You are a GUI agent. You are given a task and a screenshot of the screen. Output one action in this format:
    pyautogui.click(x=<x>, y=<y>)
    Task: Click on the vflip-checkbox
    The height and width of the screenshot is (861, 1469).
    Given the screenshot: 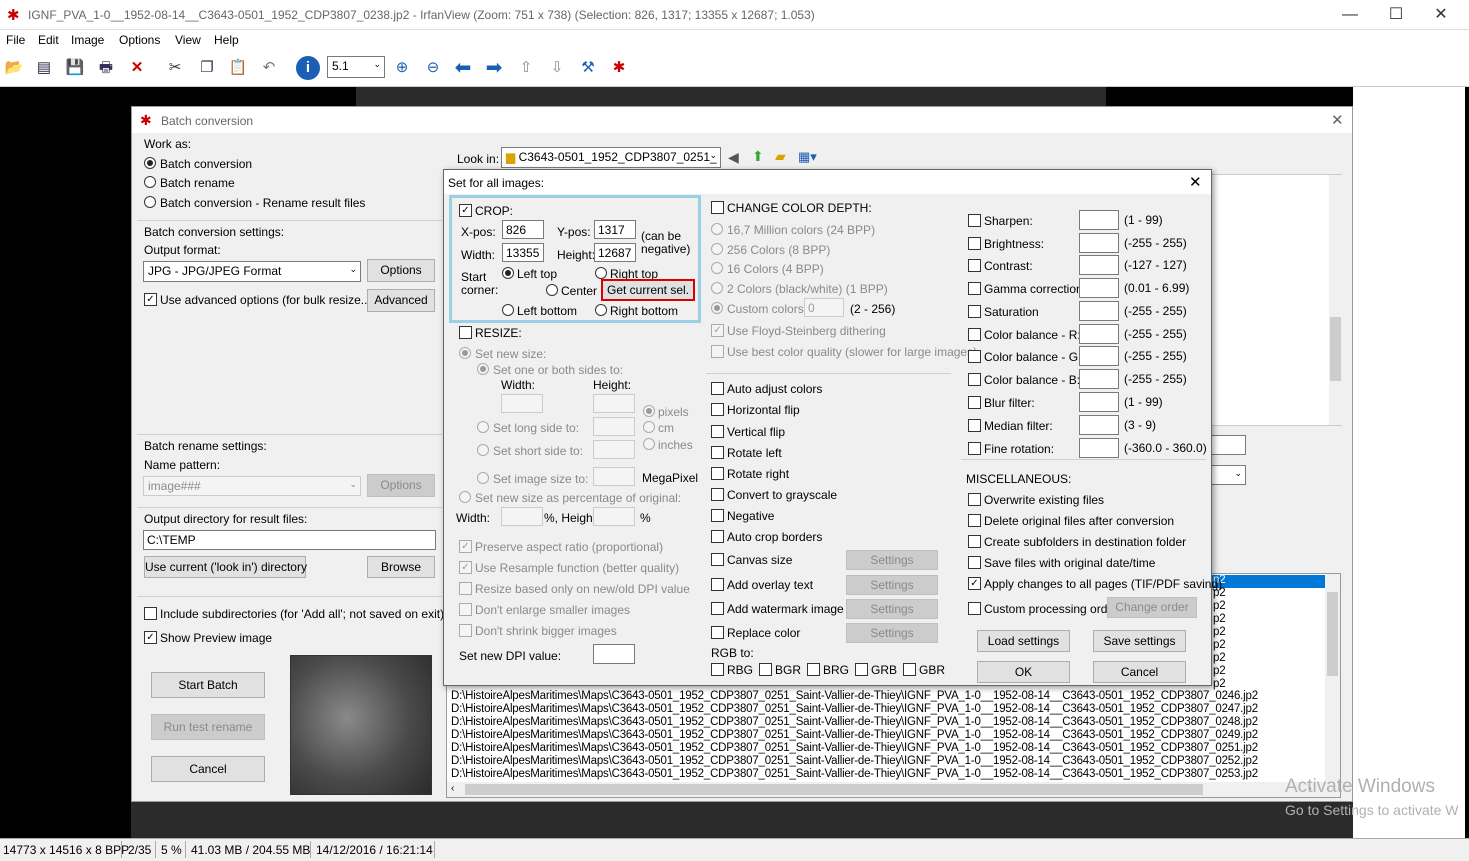 What is the action you would take?
    pyautogui.click(x=717, y=431)
    